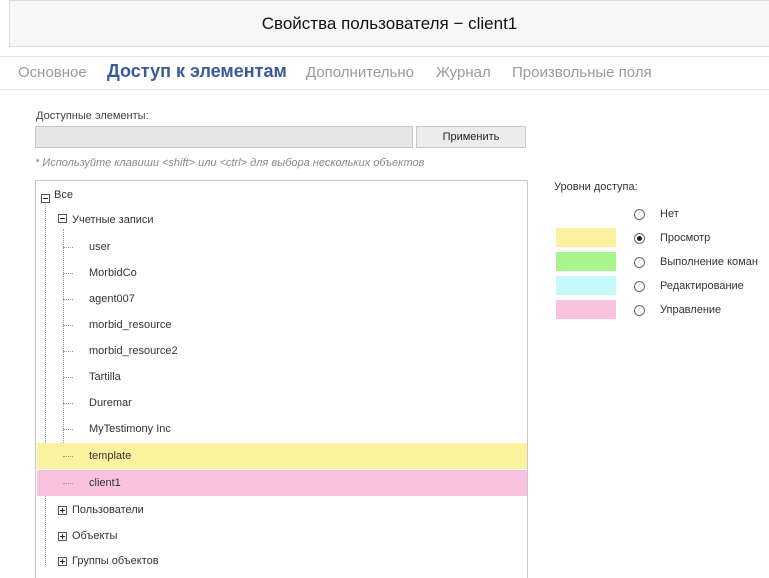 The image size is (769, 578). What do you see at coordinates (463, 72) in the screenshot?
I see `tab-log: Журнал` at bounding box center [463, 72].